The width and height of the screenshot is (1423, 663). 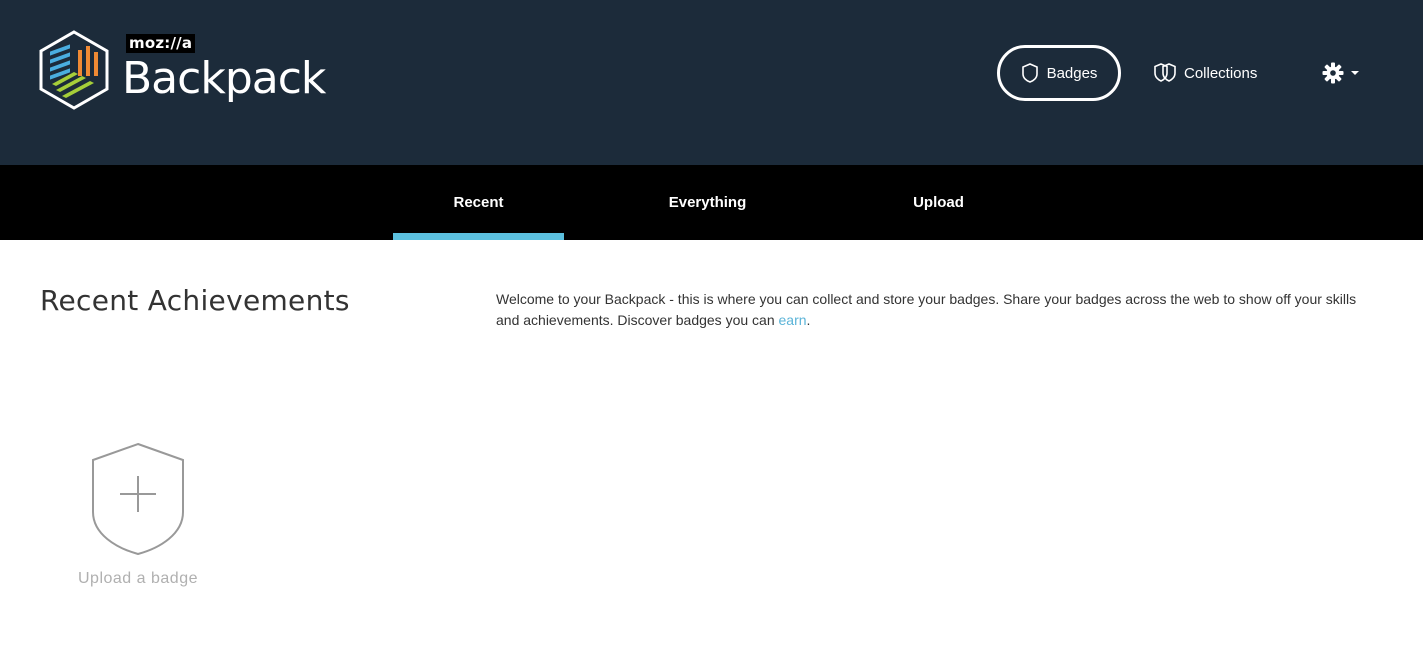 What do you see at coordinates (224, 78) in the screenshot?
I see `product-name: Backpack` at bounding box center [224, 78].